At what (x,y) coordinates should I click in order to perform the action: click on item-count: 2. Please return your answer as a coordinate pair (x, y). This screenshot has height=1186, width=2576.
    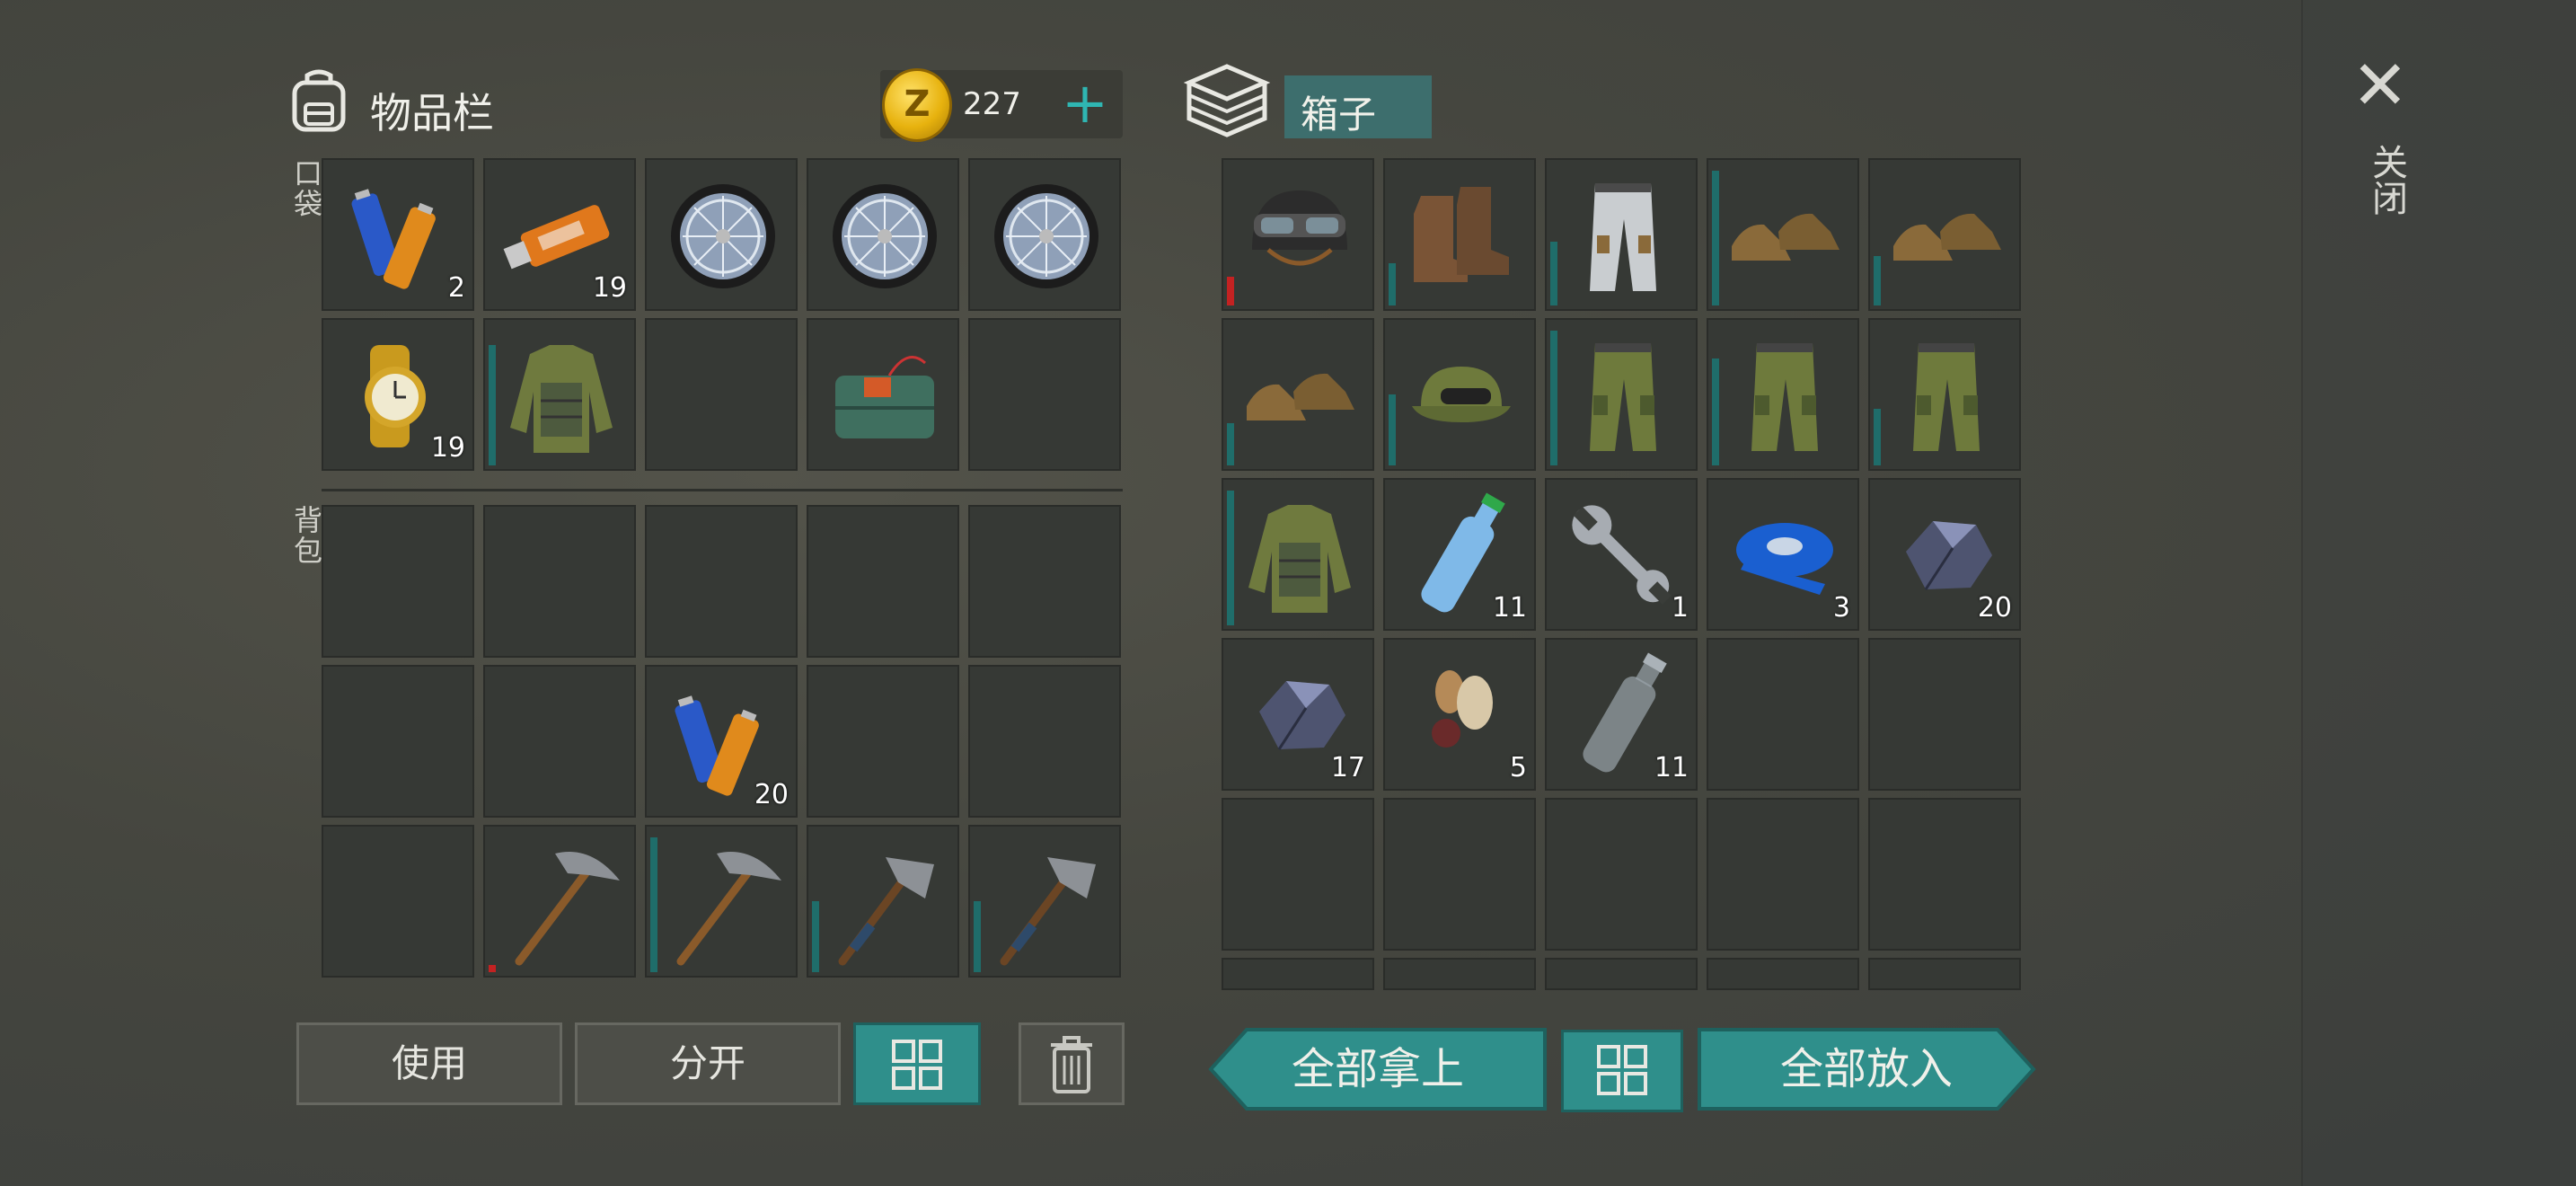
    Looking at the image, I should click on (456, 288).